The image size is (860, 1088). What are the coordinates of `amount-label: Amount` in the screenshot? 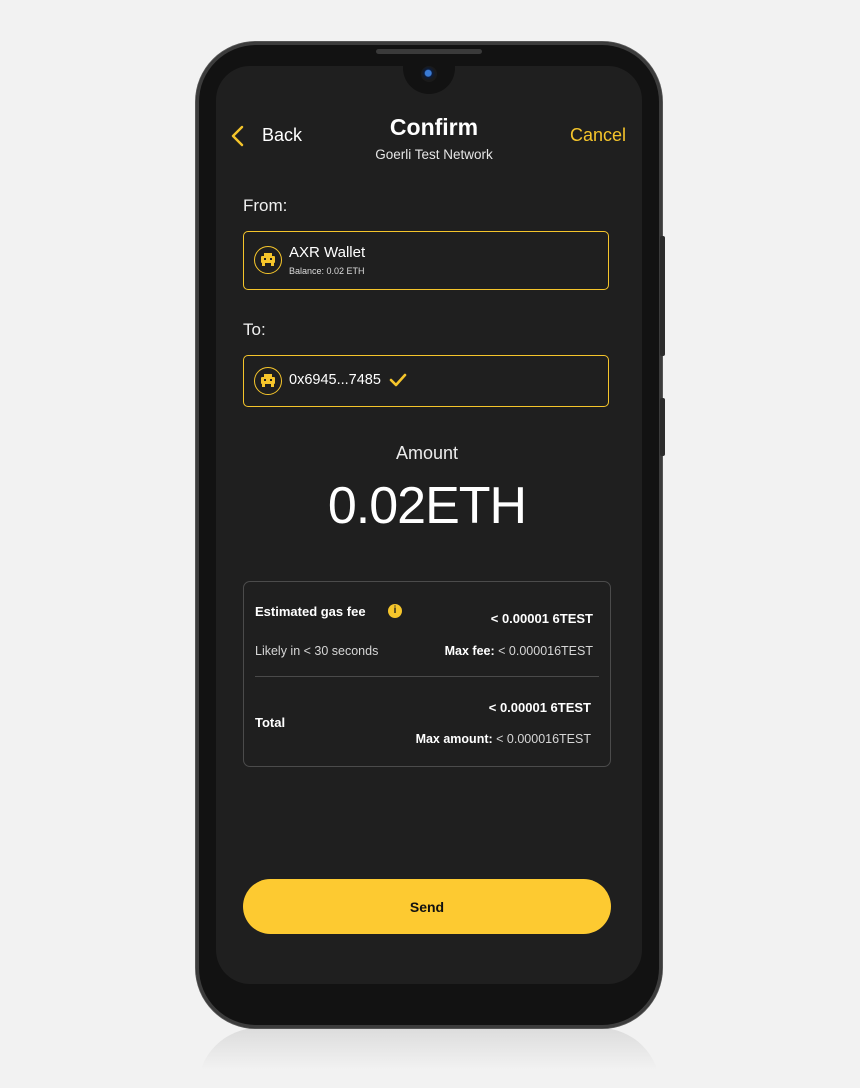 It's located at (427, 453).